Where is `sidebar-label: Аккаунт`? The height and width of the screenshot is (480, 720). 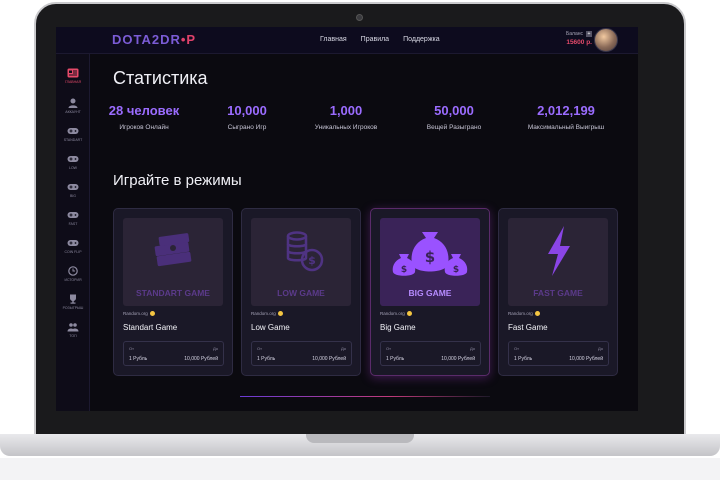
sidebar-label: Аккаунт is located at coordinates (73, 112).